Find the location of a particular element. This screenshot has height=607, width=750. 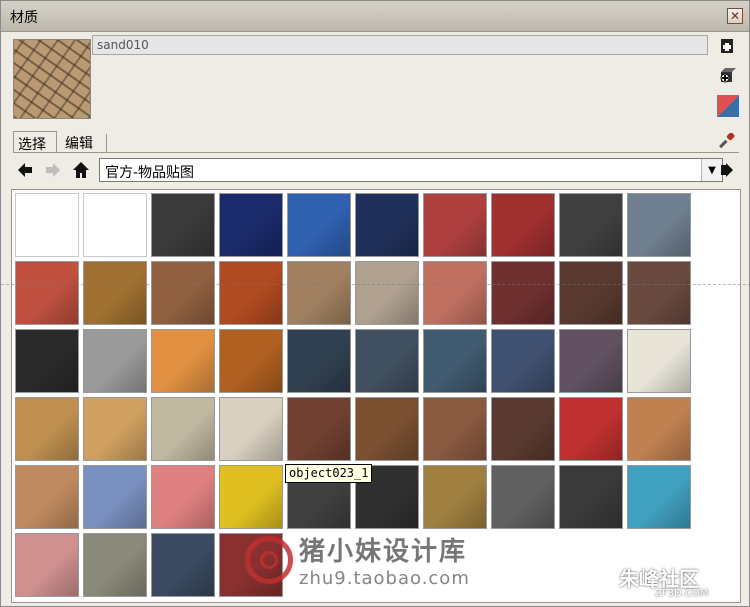

close-icon: ✕ is located at coordinates (735, 16).